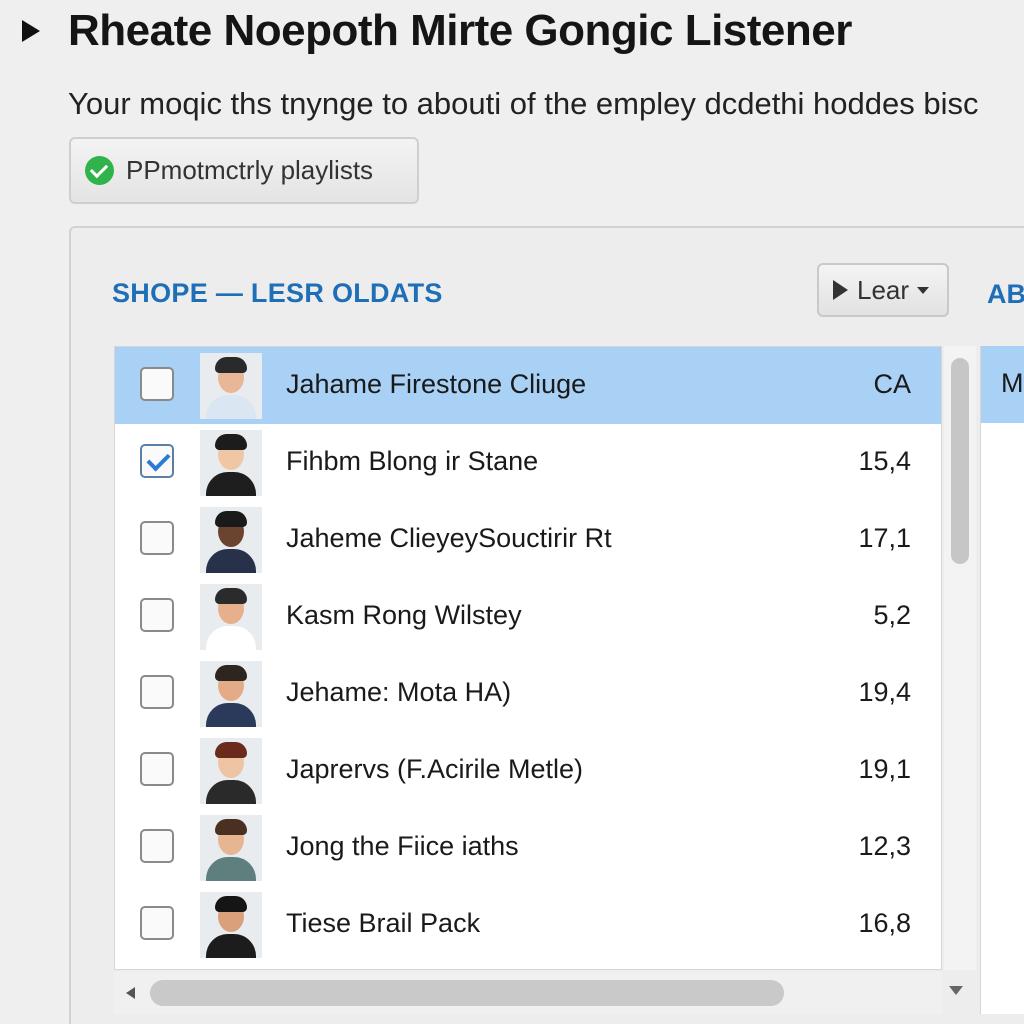 This screenshot has width=1024, height=1024. What do you see at coordinates (31, 31) in the screenshot?
I see `expand-arrow-icon` at bounding box center [31, 31].